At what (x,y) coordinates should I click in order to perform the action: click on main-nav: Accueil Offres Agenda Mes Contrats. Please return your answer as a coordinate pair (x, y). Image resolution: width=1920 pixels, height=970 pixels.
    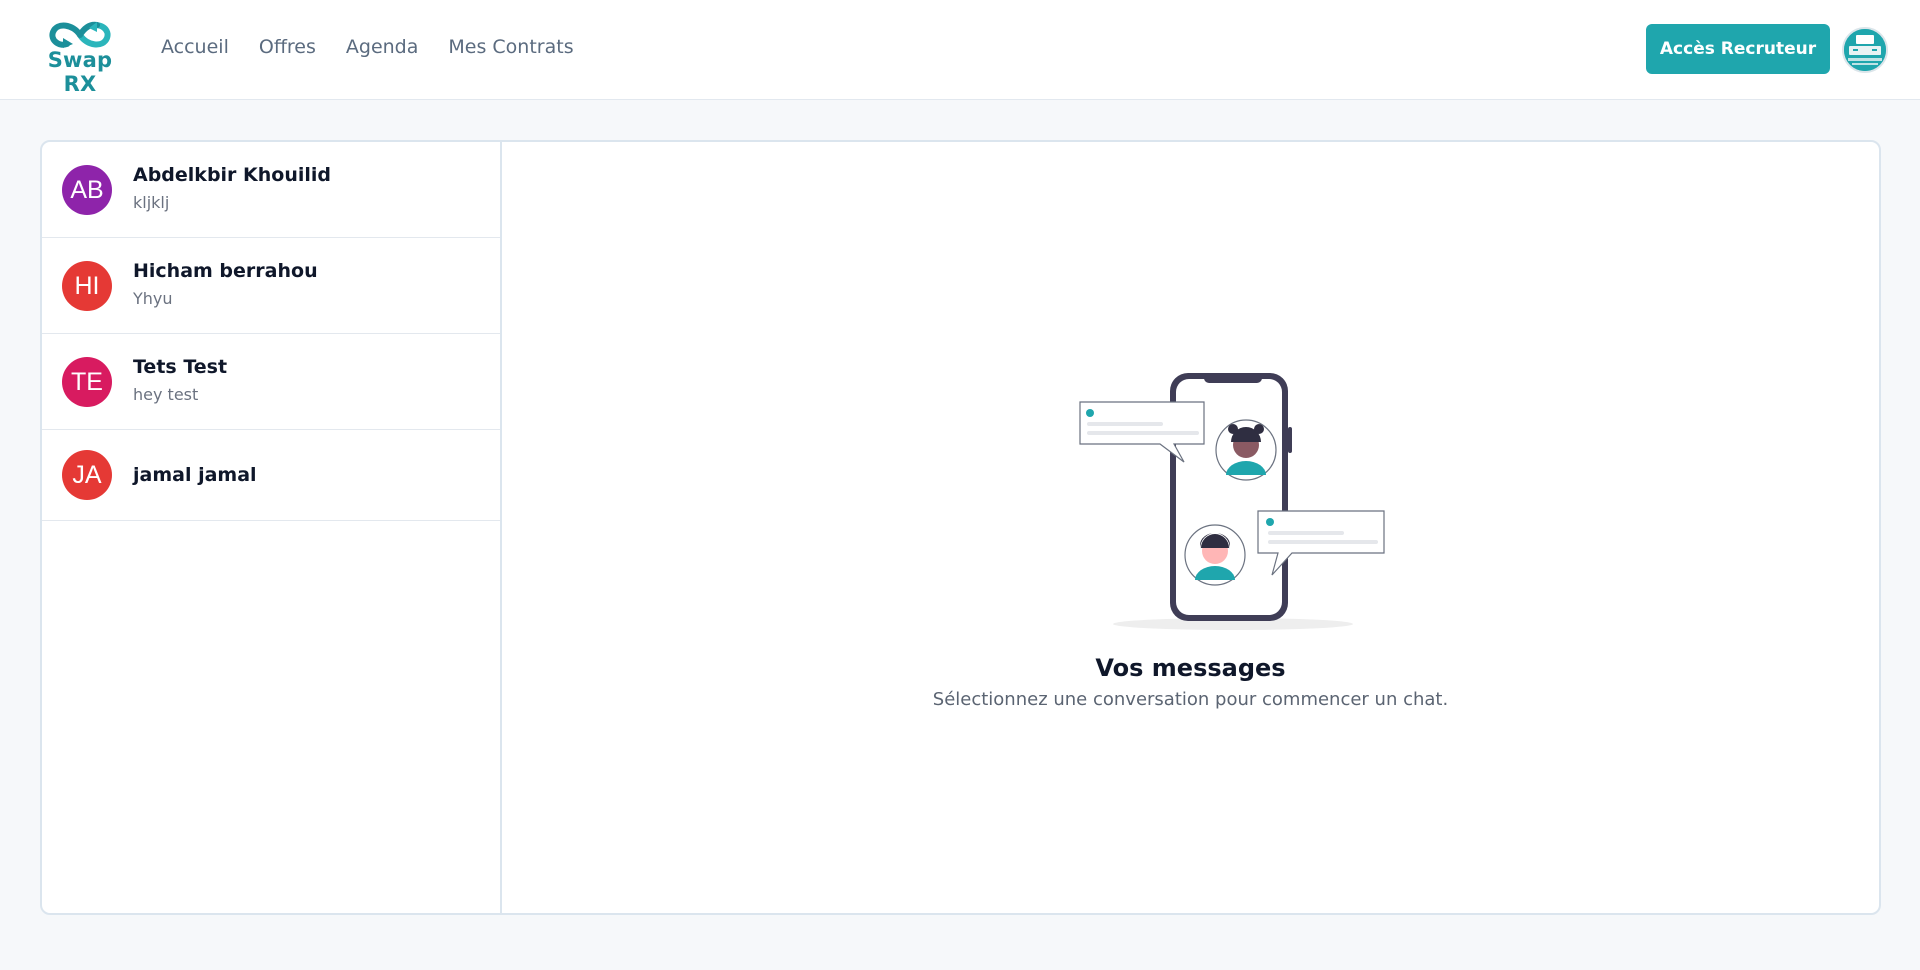
    Looking at the image, I should click on (382, 47).